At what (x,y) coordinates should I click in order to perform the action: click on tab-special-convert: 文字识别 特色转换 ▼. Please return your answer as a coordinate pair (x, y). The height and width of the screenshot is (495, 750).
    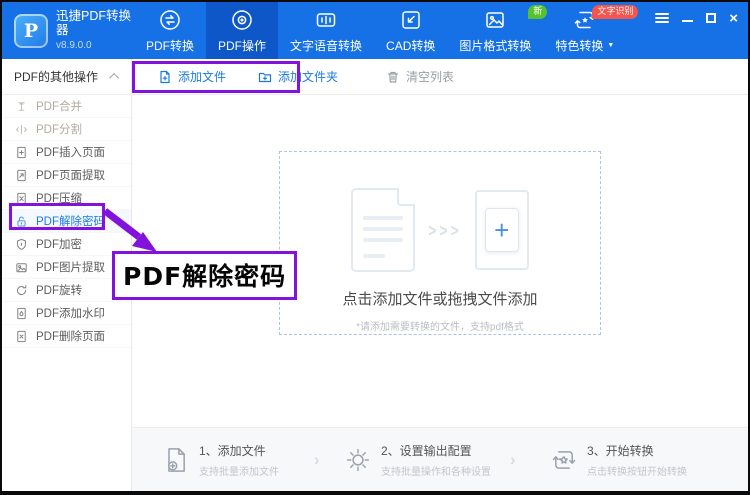
    Looking at the image, I should click on (591, 30).